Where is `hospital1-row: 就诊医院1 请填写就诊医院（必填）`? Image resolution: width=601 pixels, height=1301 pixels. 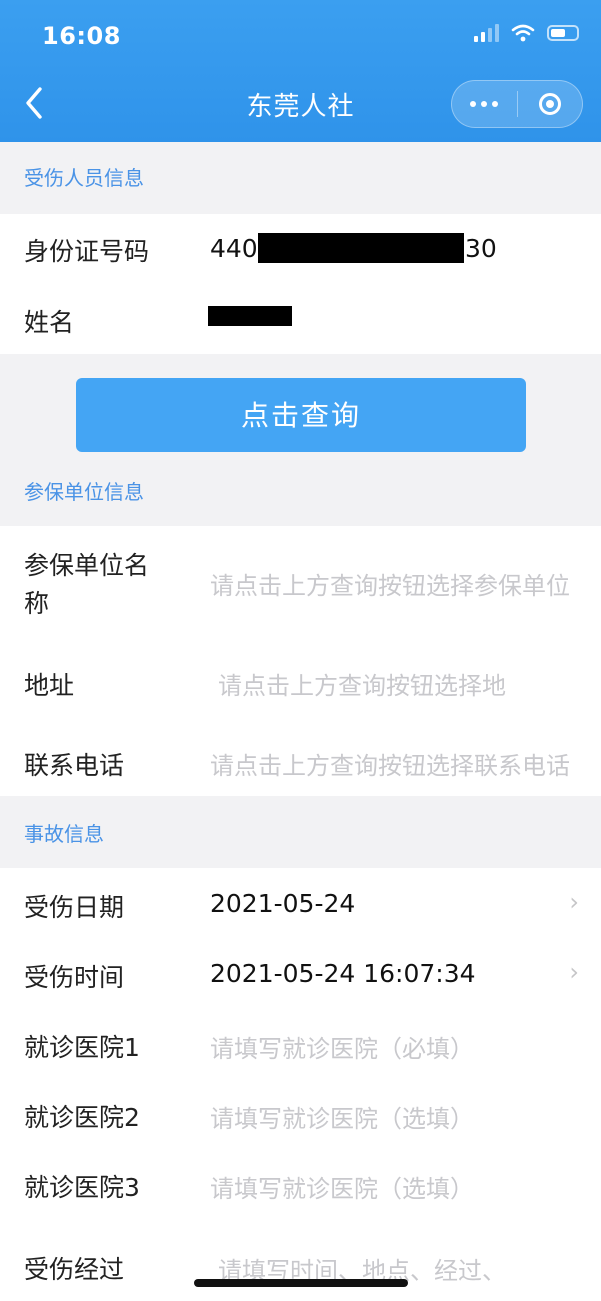 hospital1-row: 就诊医院1 请填写就诊医院（必填） is located at coordinates (300, 1043).